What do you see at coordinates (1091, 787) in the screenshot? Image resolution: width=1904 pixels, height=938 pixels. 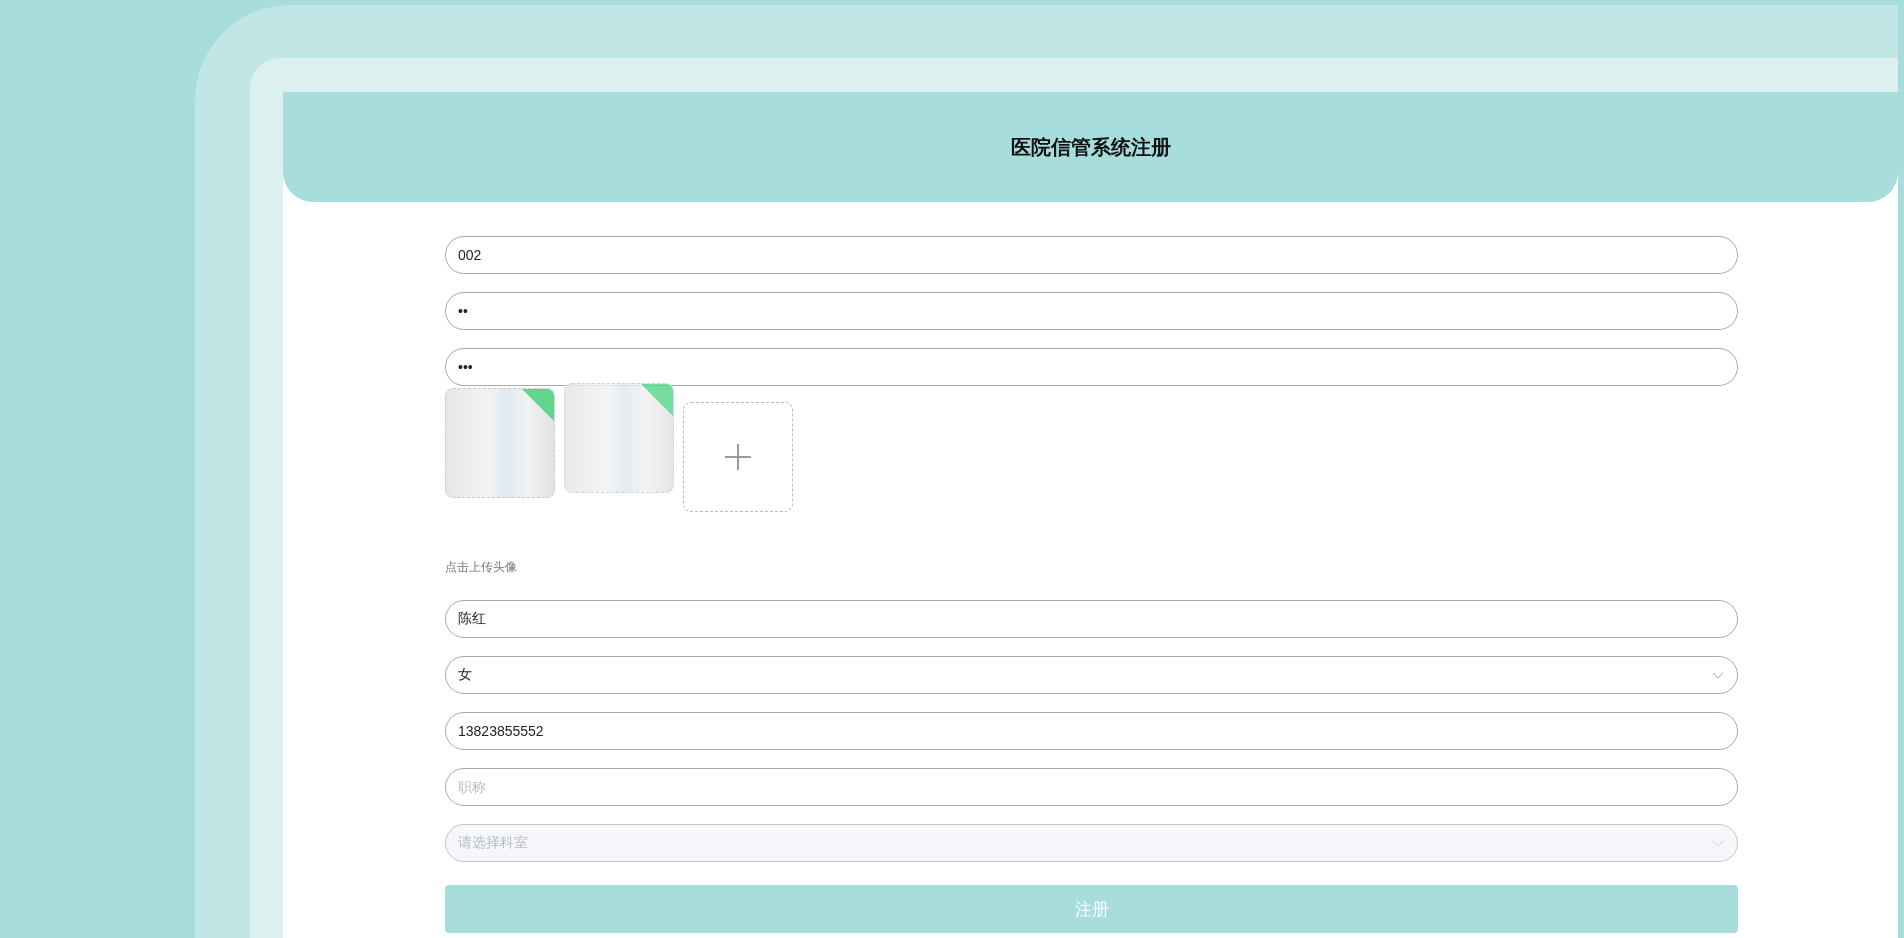 I see `input-field: 职称` at bounding box center [1091, 787].